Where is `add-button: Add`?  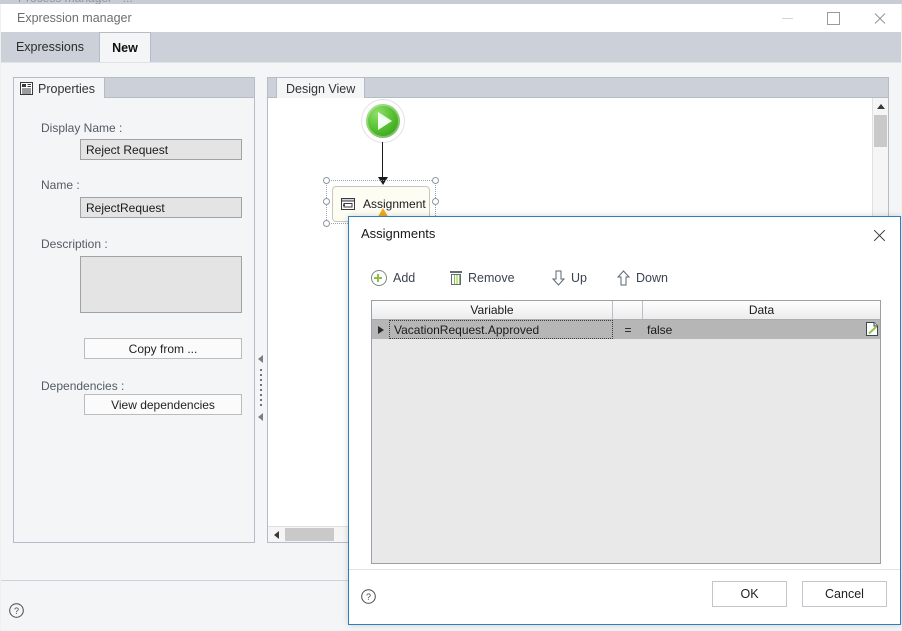
add-button: Add is located at coordinates (393, 278).